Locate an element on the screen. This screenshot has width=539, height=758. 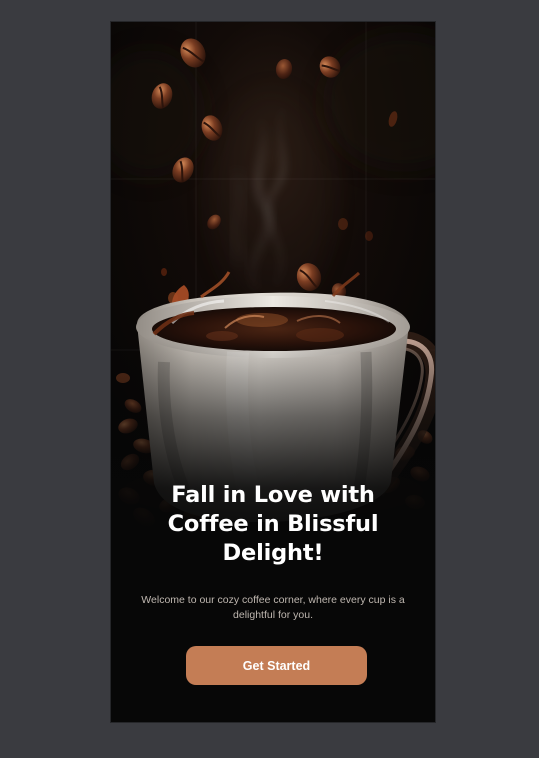
get-started-button: Get Started is located at coordinates (276, 665).